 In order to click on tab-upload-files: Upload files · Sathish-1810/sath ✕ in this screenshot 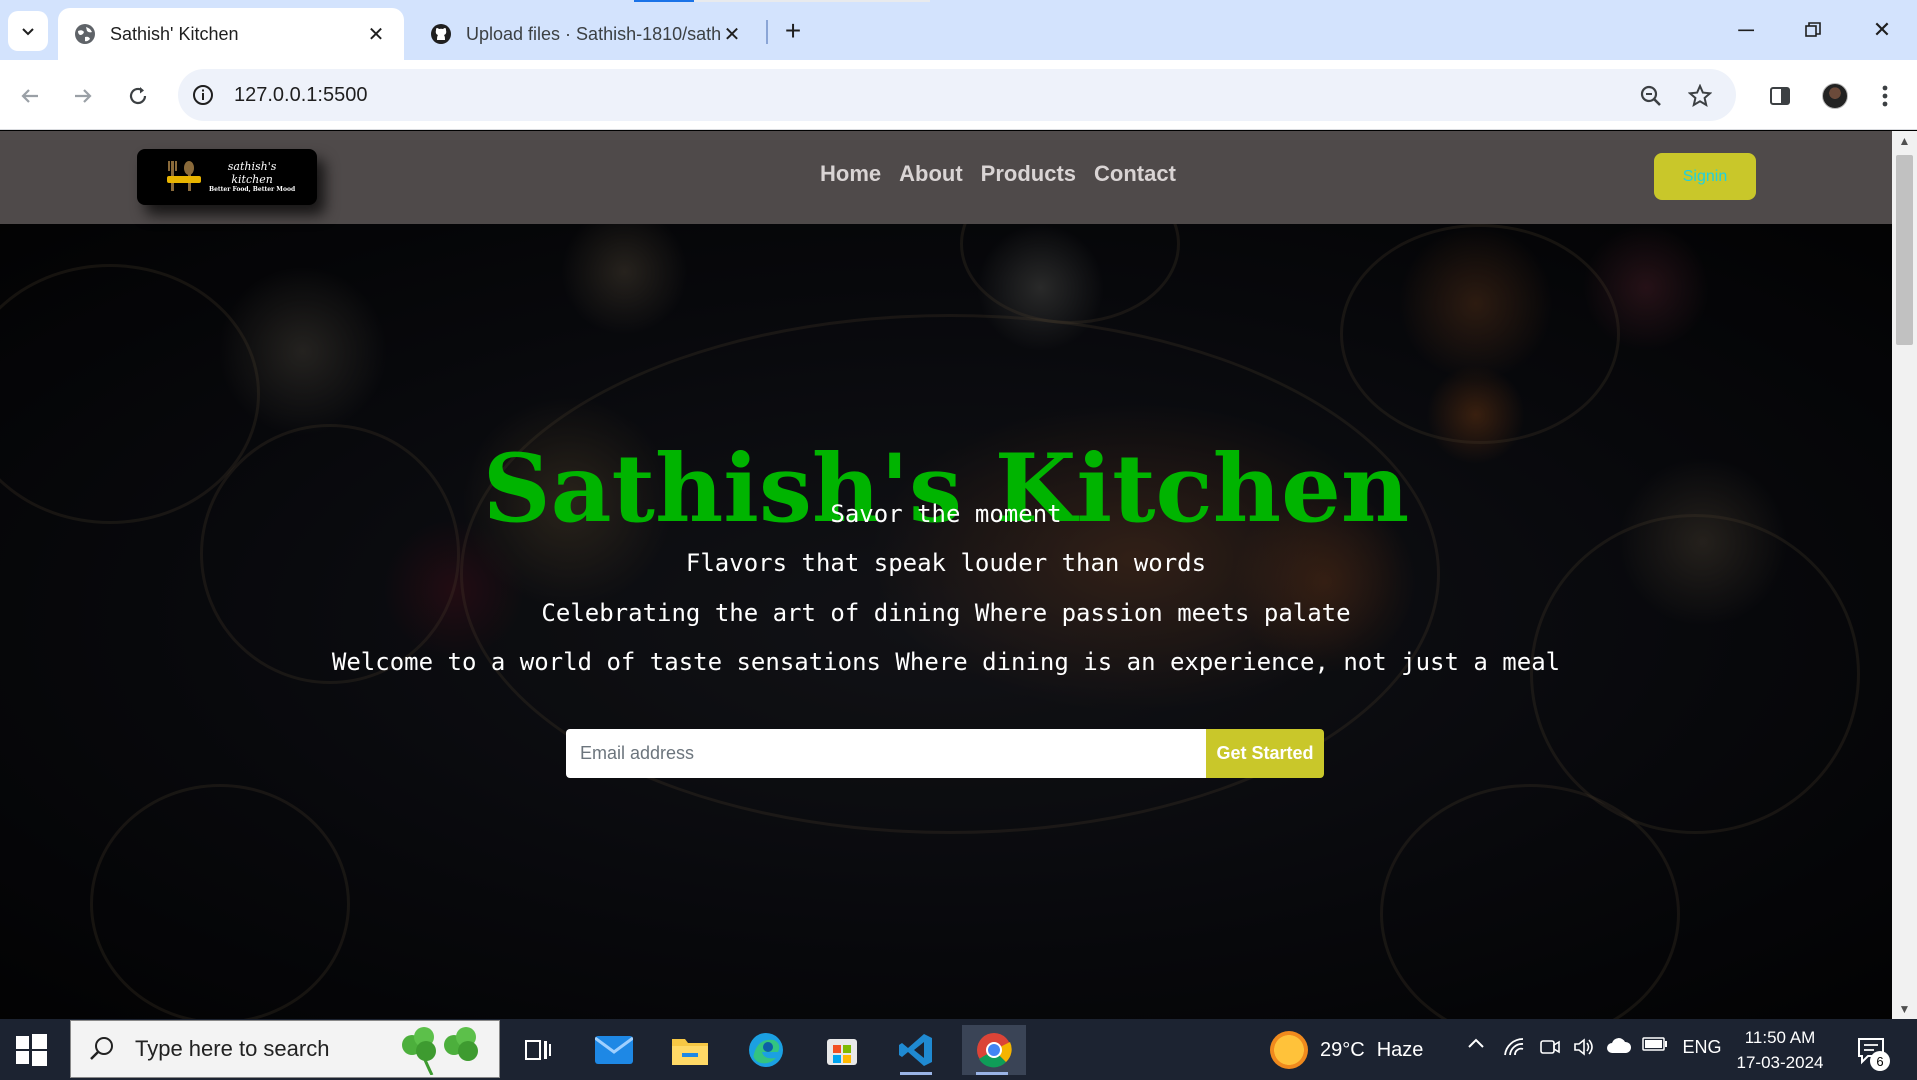, I will do `click(587, 34)`.